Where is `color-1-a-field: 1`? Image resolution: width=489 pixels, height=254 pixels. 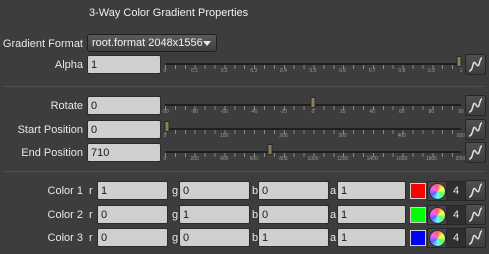
color-1-a-field: 1 is located at coordinates (371, 190).